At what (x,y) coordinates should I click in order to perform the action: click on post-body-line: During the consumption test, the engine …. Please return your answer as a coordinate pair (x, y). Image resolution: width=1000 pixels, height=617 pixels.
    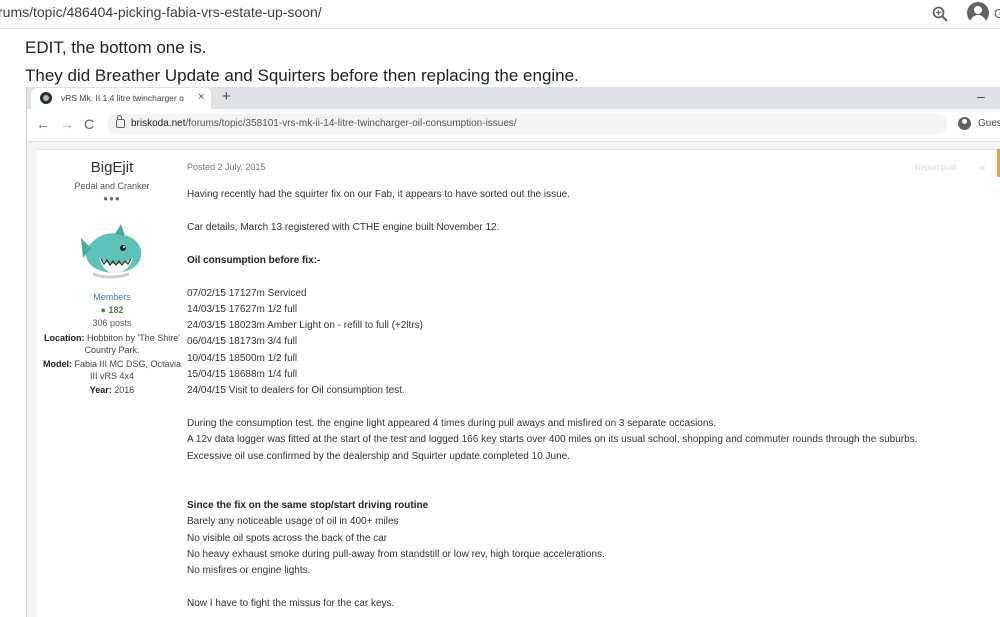
    Looking at the image, I should click on (452, 423).